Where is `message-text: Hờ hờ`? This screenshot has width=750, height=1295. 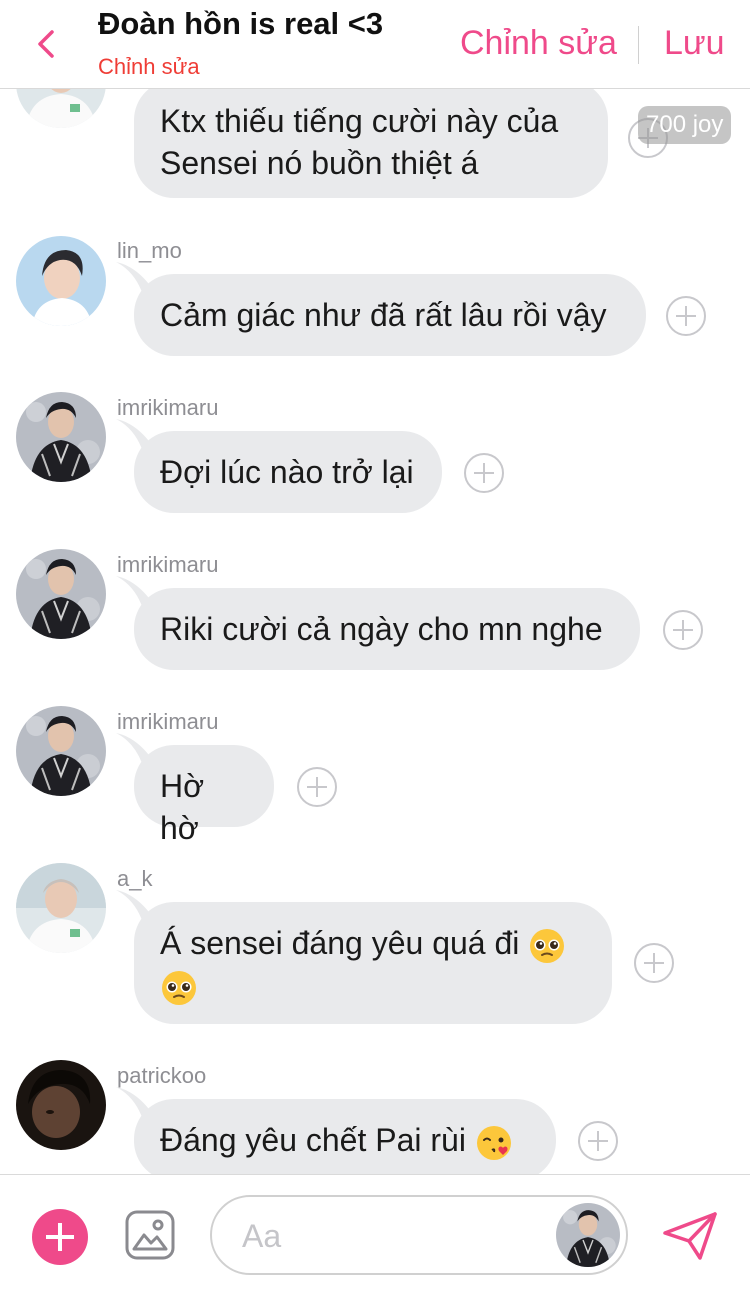 message-text: Hờ hờ is located at coordinates (182, 807).